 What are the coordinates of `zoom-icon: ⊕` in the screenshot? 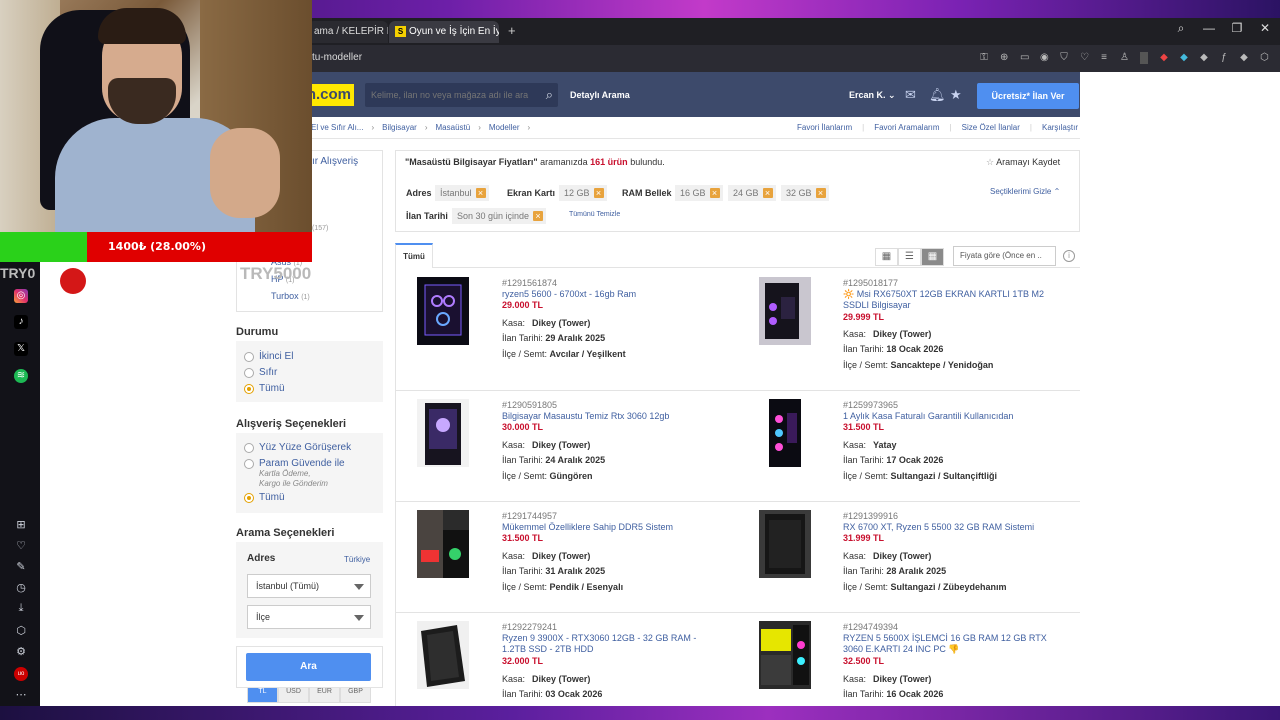 It's located at (1004, 58).